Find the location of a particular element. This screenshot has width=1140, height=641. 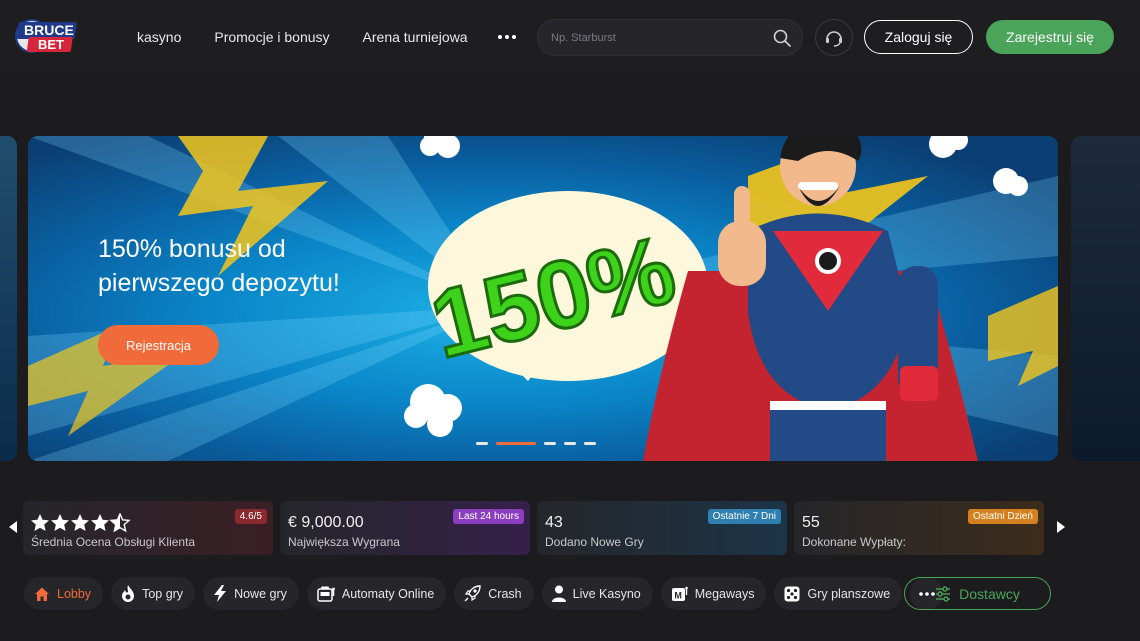

register-button: Zarejestruj się is located at coordinates (1050, 37).